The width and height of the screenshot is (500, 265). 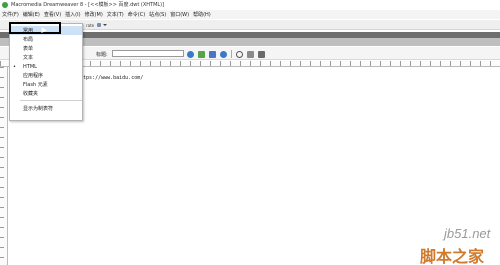 What do you see at coordinates (212, 54) in the screenshot?
I see `validate-icon` at bounding box center [212, 54].